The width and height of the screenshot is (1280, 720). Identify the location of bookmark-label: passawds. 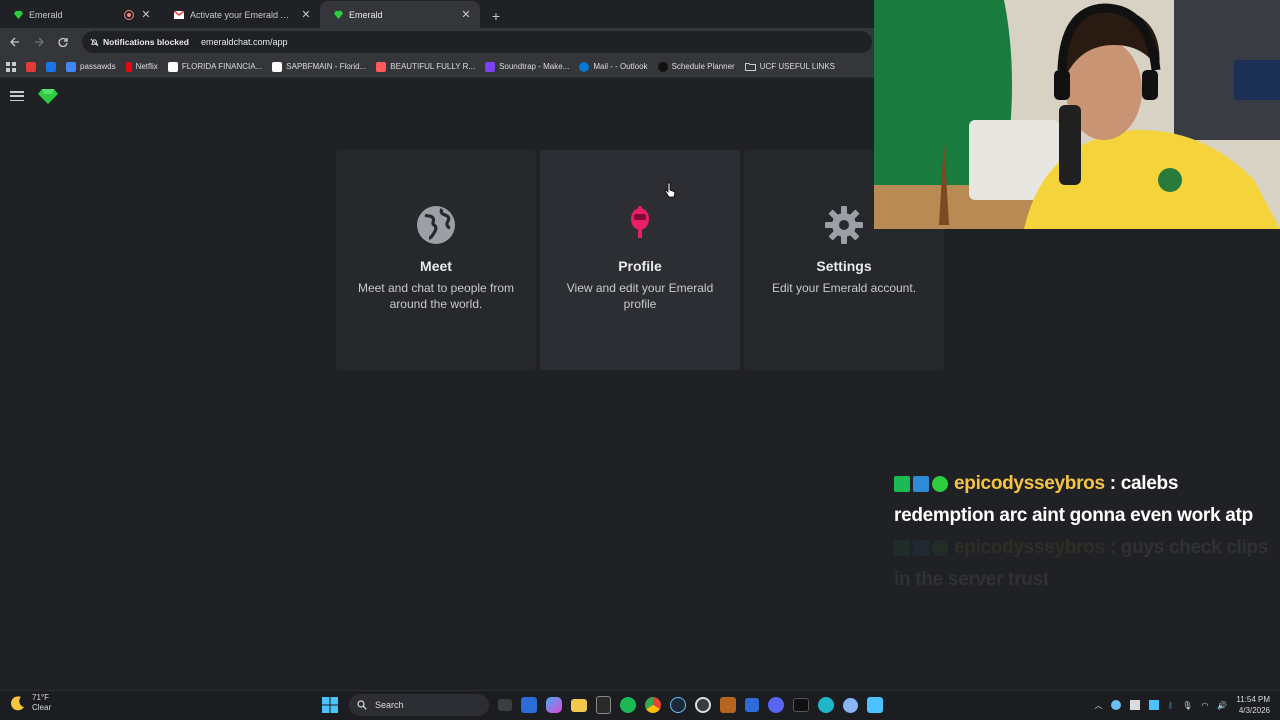
(98, 66).